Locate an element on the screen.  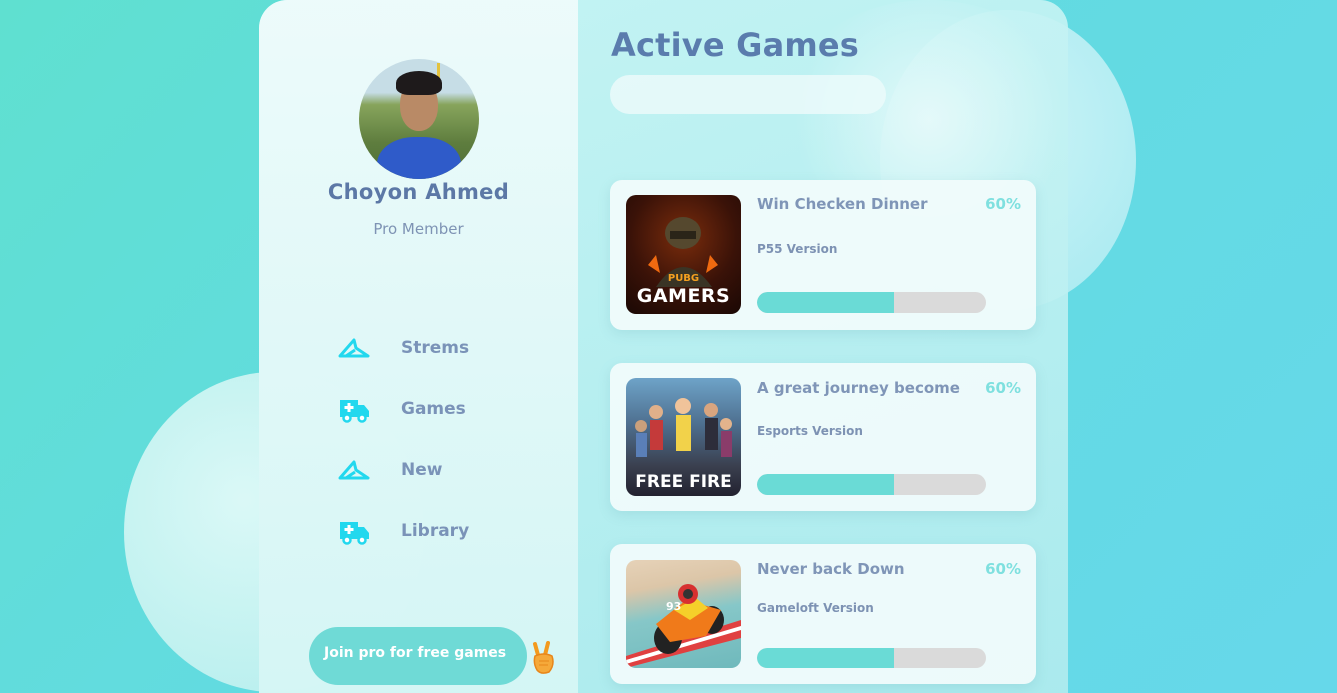
sidebar-item-label: Strems is located at coordinates (435, 348).